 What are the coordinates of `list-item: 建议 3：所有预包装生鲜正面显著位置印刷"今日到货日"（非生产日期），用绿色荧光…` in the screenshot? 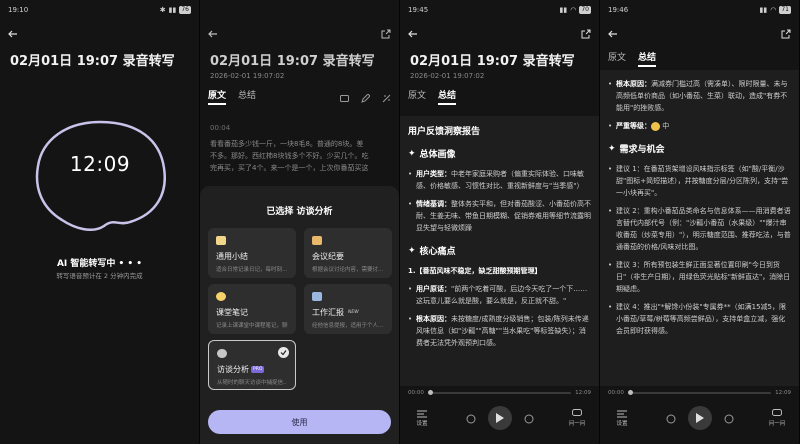 It's located at (699, 277).